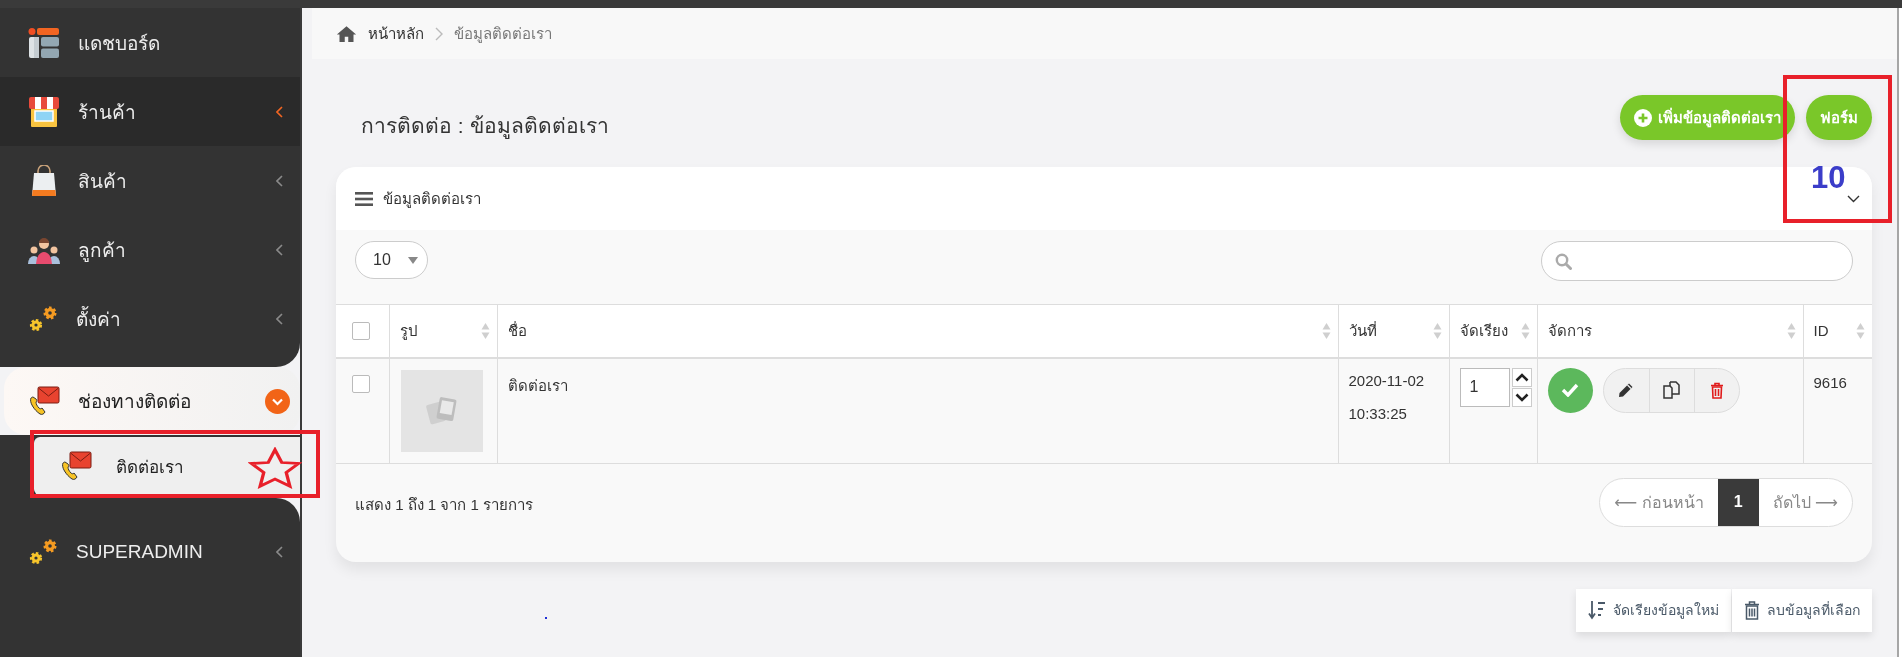 This screenshot has height=657, width=1902. What do you see at coordinates (485, 127) in the screenshot?
I see `page-title: การติดต่อ : ข้อมูลติดต่อเรา` at bounding box center [485, 127].